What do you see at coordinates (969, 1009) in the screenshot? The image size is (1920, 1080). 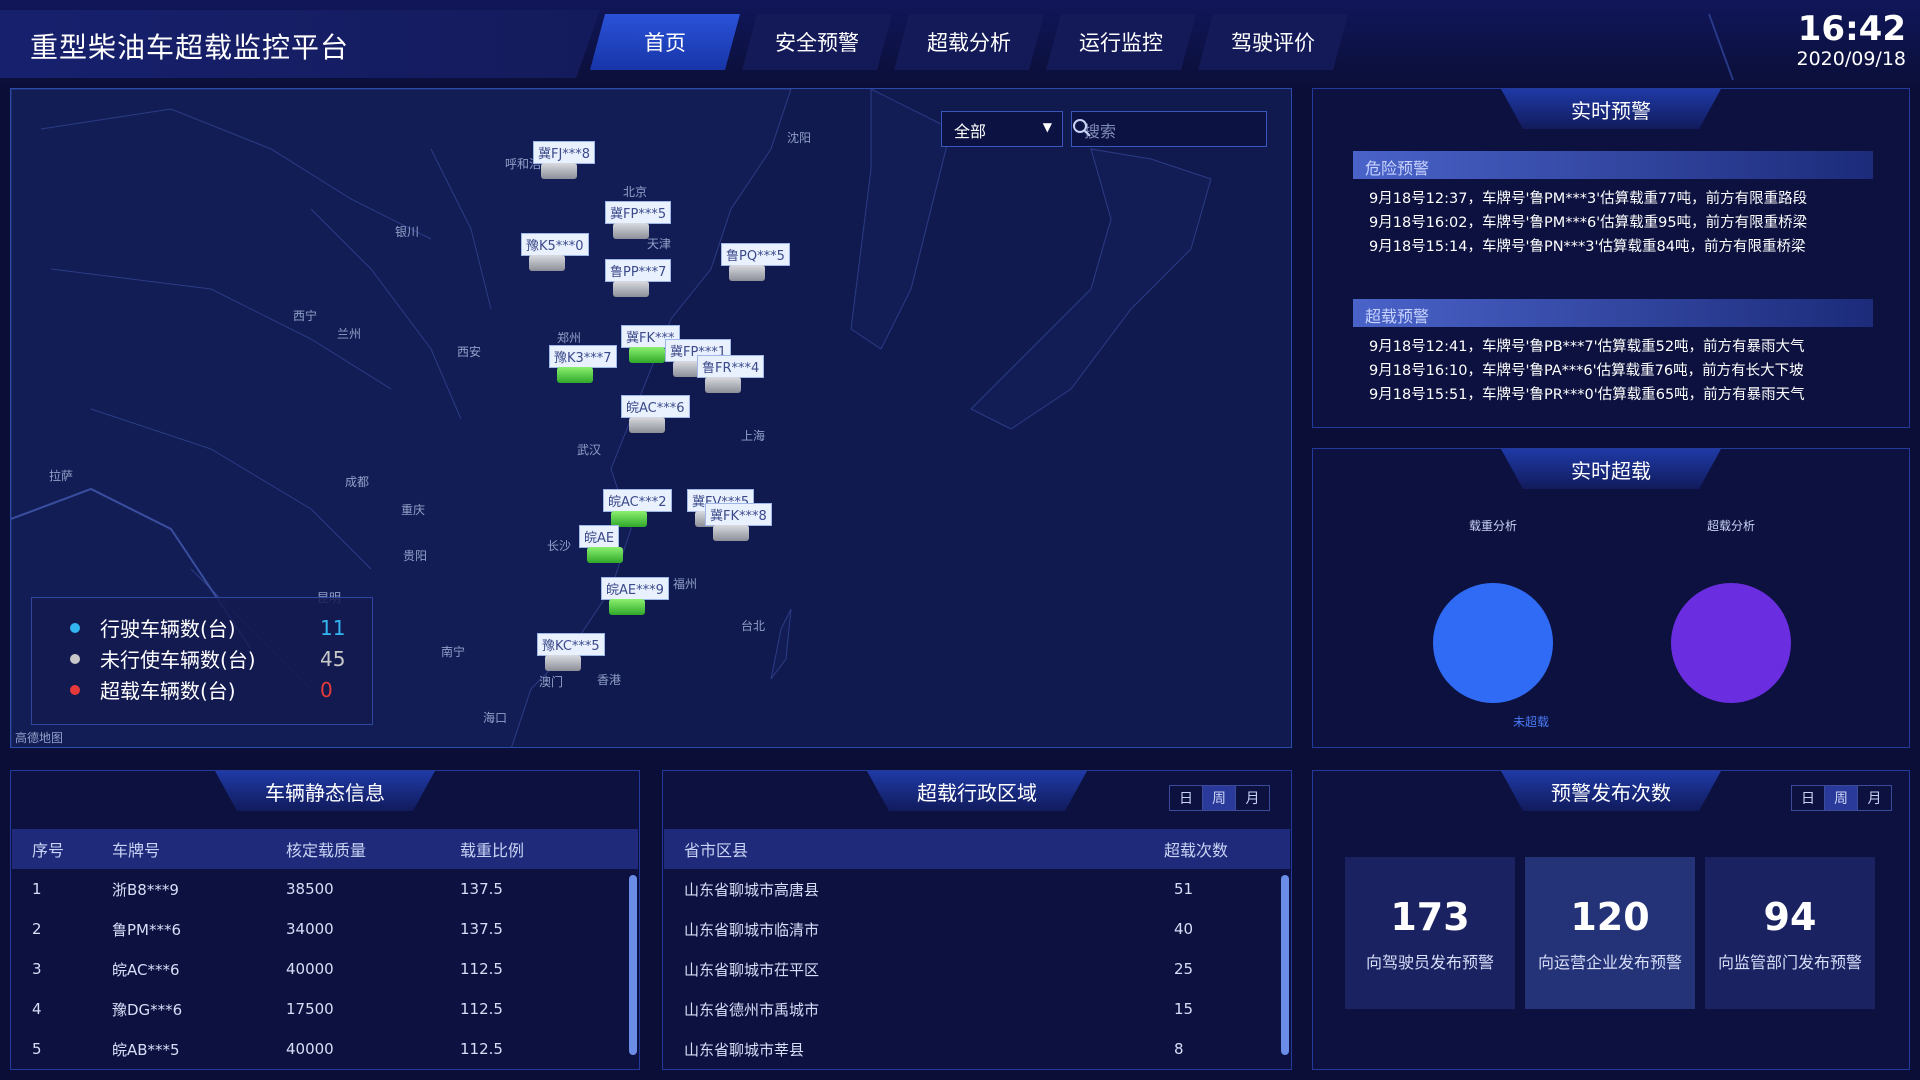 I see `table-row: 山东省德州市禹城市 15` at bounding box center [969, 1009].